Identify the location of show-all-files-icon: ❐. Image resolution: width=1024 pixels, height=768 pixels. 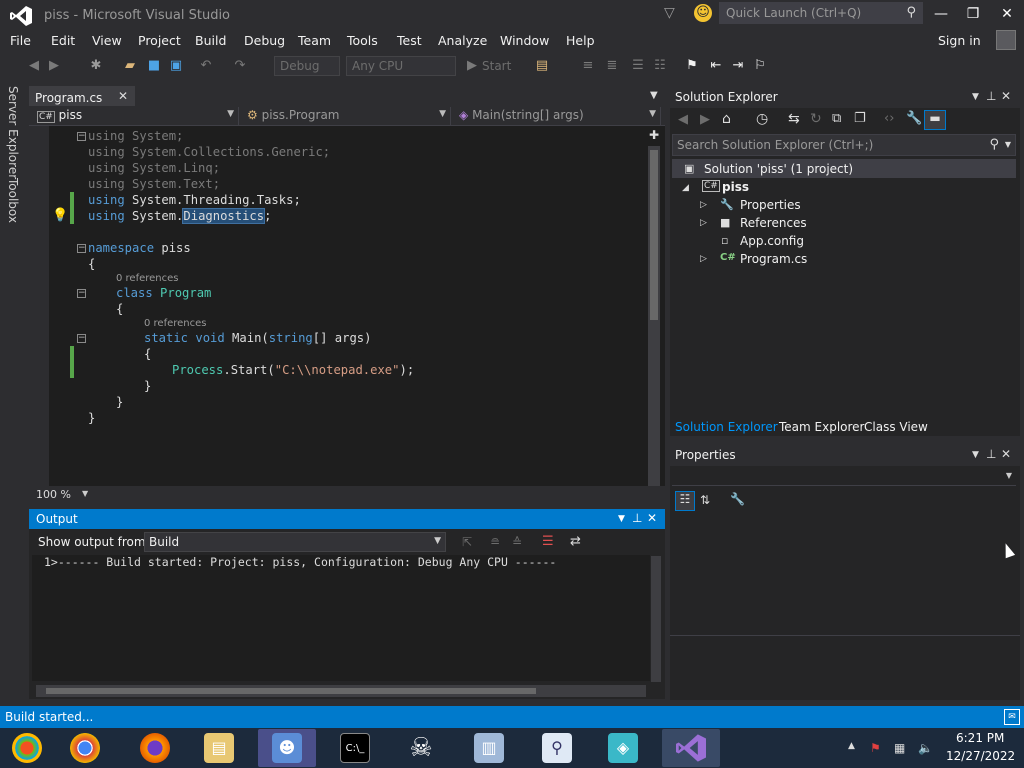
(860, 118).